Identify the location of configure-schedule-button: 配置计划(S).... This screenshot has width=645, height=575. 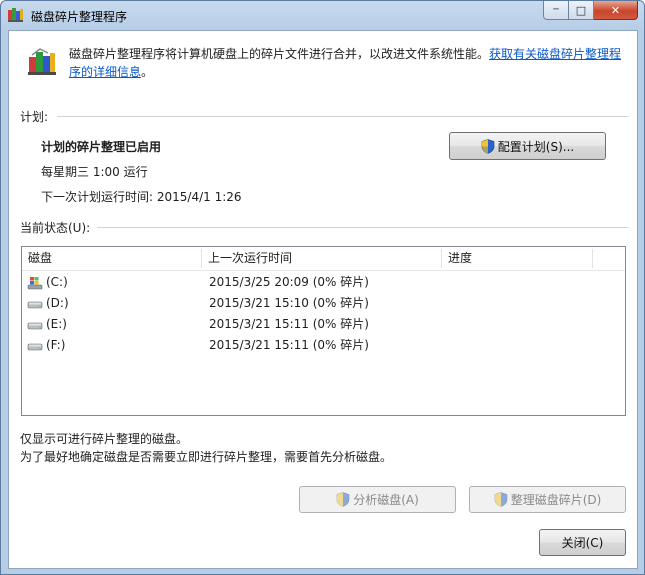
(527, 146).